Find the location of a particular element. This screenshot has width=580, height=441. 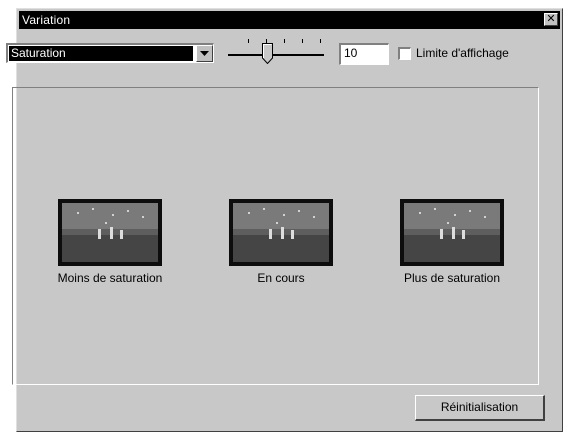

preview-current is located at coordinates (281, 232).